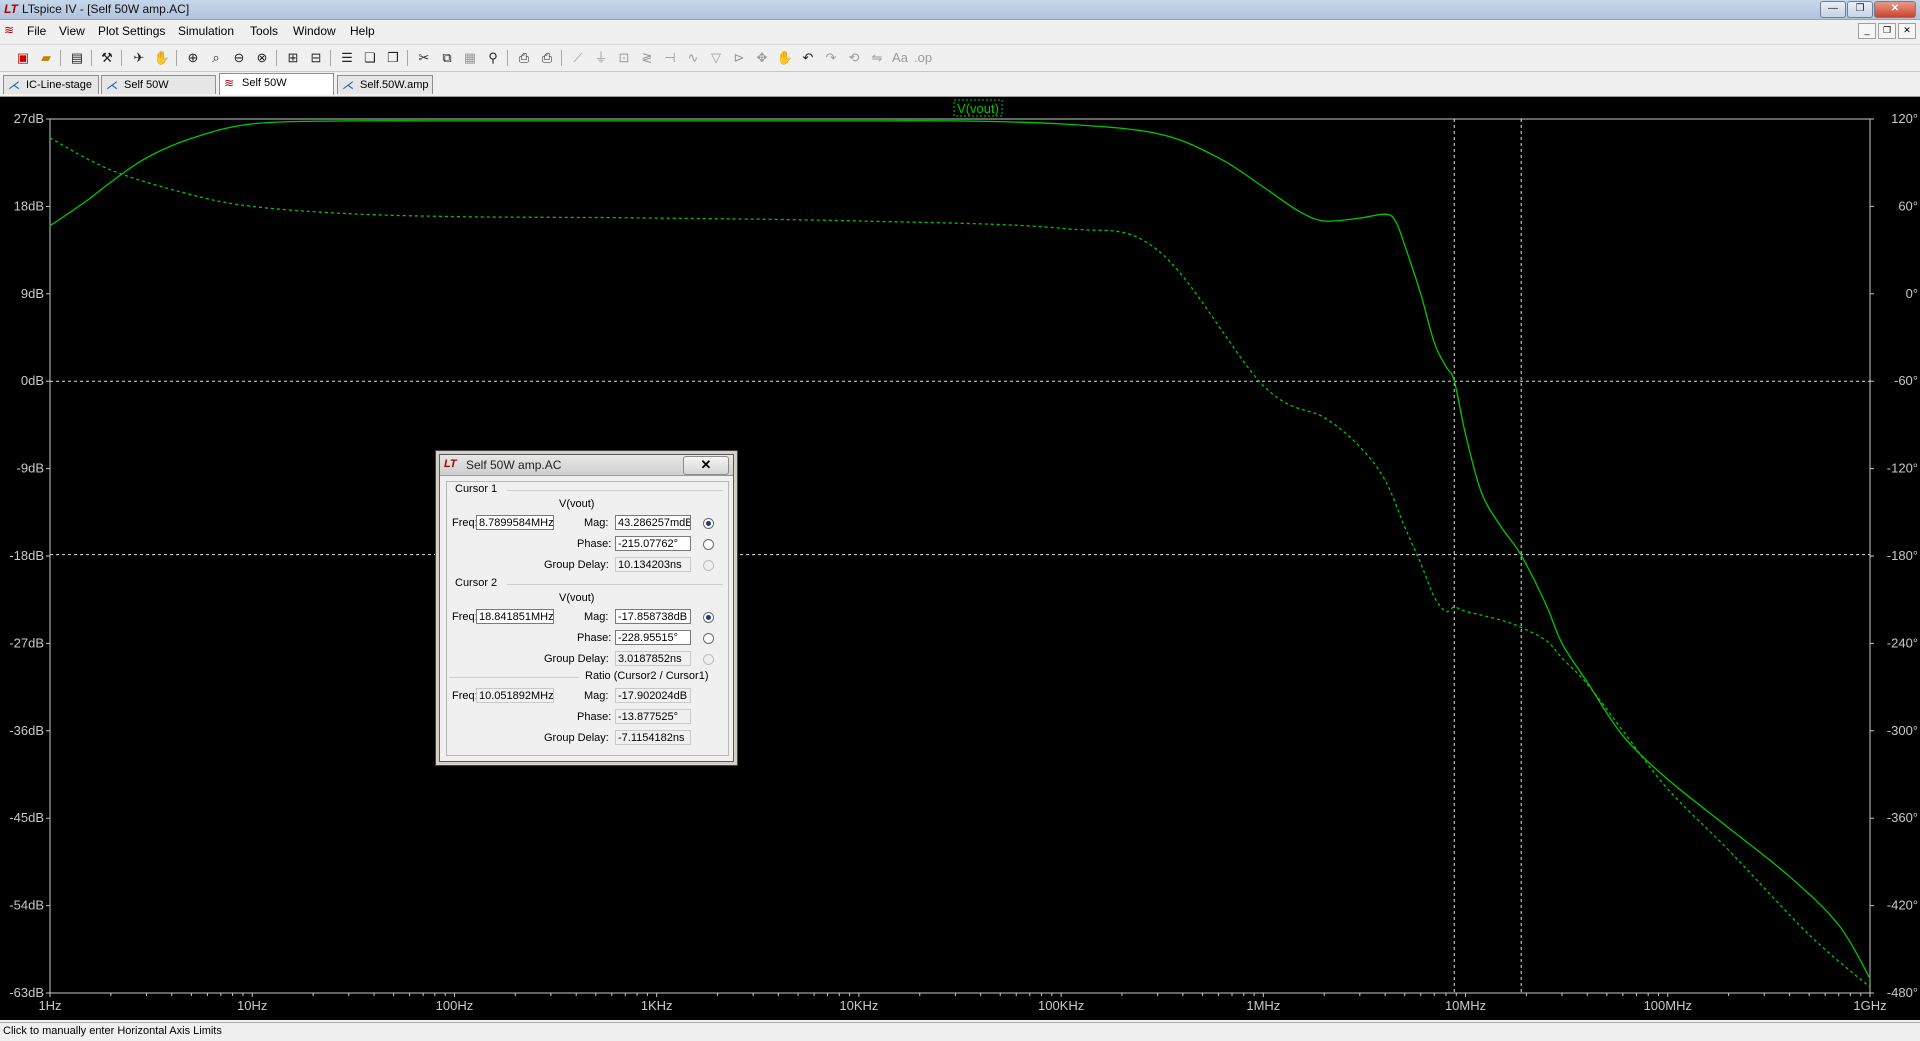 The image size is (1920, 1041). What do you see at coordinates (586, 465) in the screenshot?
I see `dialog-title-bar: LT Self 50W amp.AC ✕` at bounding box center [586, 465].